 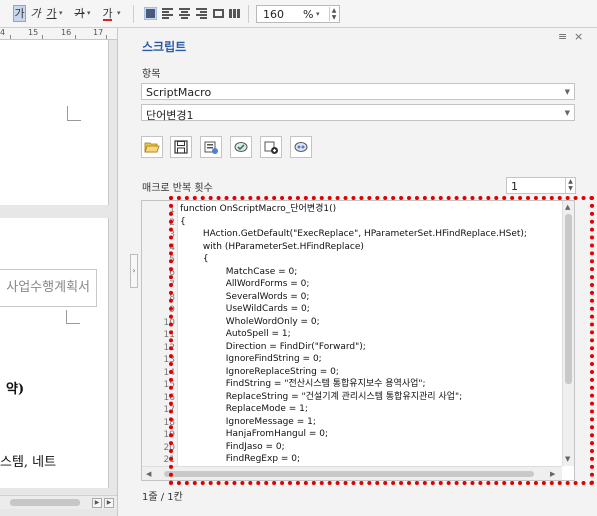 What do you see at coordinates (3, 32) in the screenshot?
I see `ruler-tick-label: 4` at bounding box center [3, 32].